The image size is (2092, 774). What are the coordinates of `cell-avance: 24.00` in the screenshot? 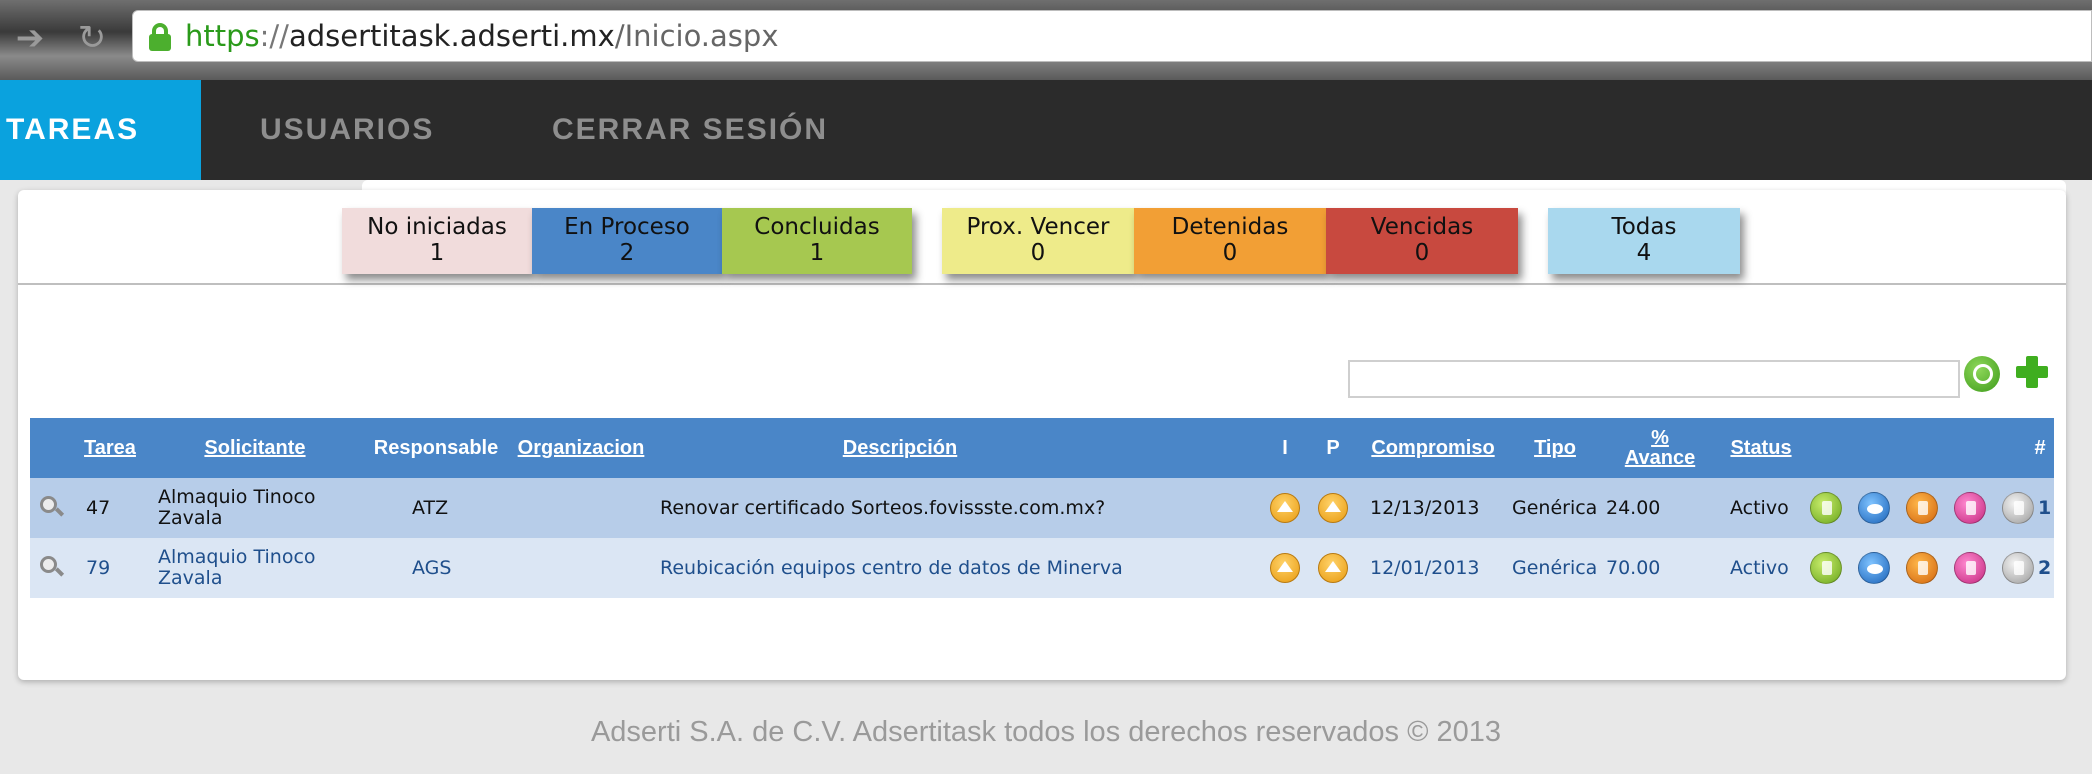 It's located at (1633, 507).